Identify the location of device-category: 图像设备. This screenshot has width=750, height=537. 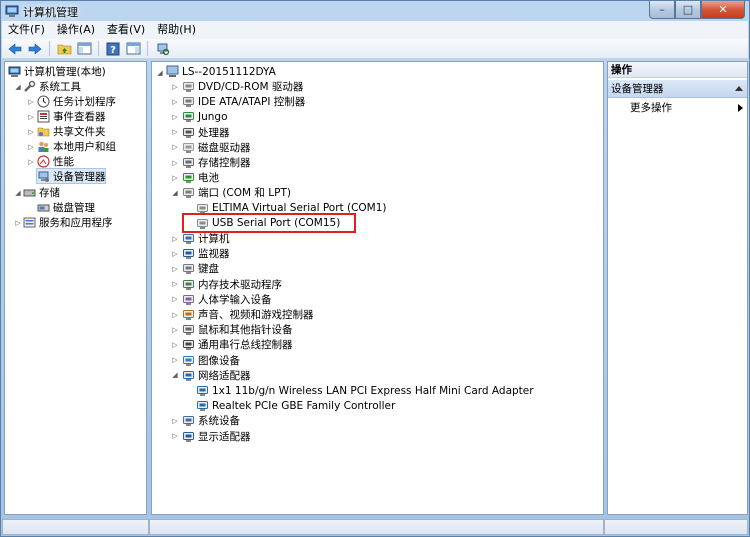
(211, 360).